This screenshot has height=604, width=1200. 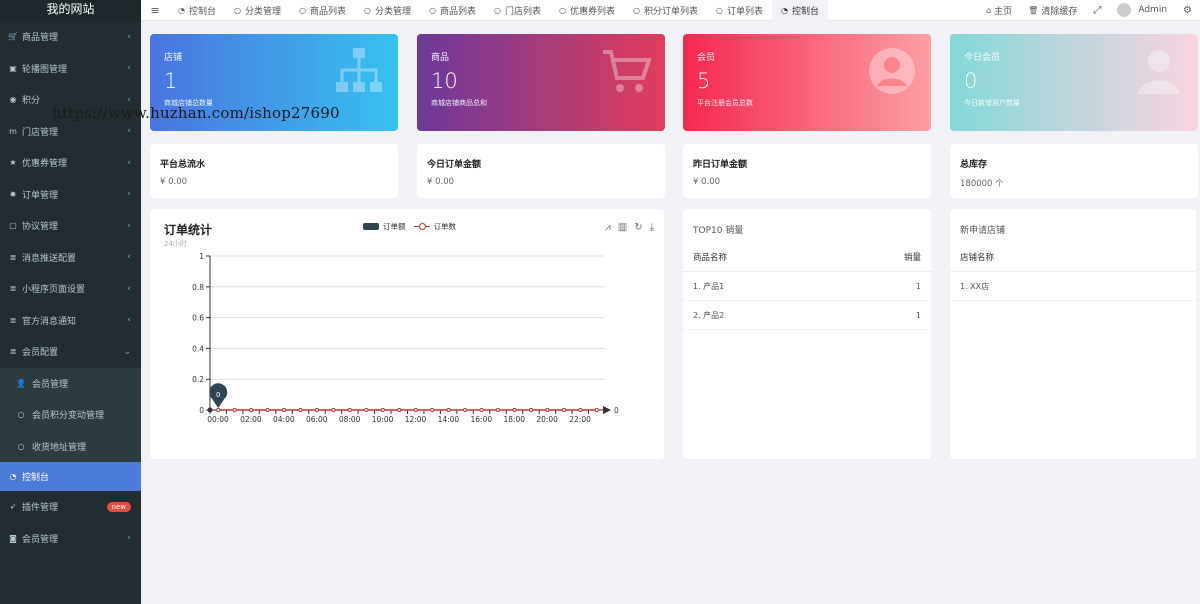 What do you see at coordinates (541, 171) in the screenshot?
I see `summary-card: 今日订单金额 ¥ 0.00` at bounding box center [541, 171].